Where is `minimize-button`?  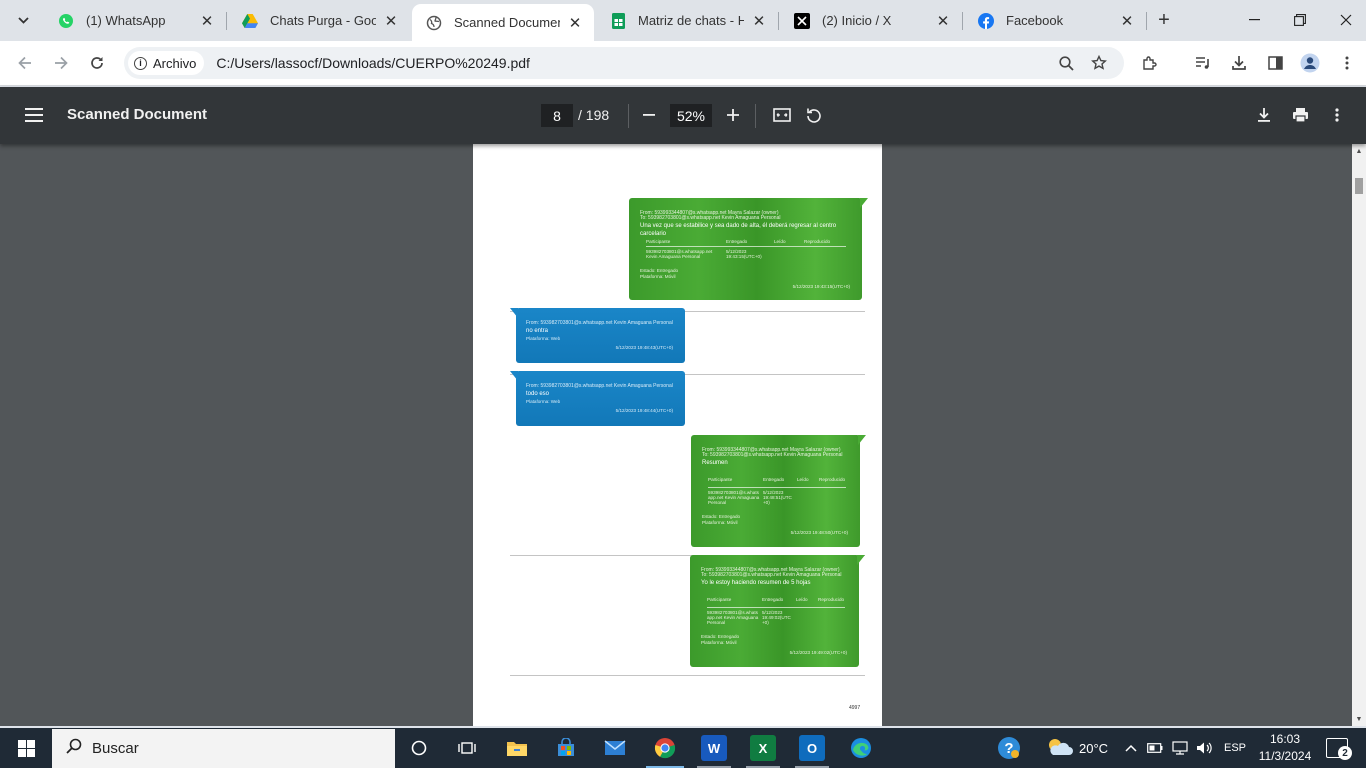
minimize-button is located at coordinates (1254, 20).